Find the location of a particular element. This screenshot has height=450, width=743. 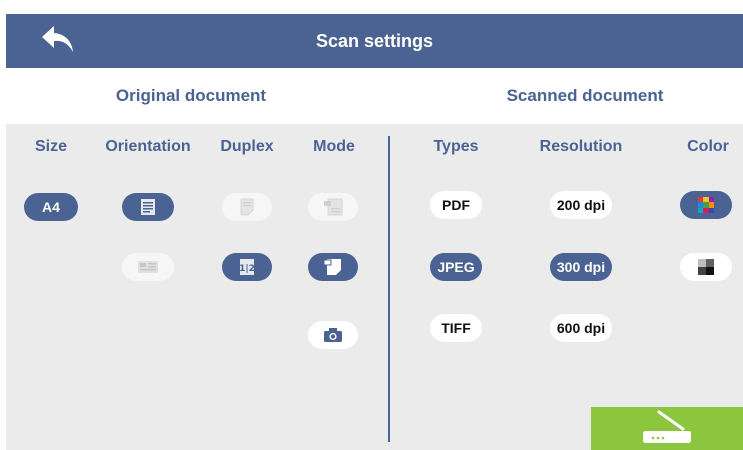

document-feeder-icon is located at coordinates (333, 207).